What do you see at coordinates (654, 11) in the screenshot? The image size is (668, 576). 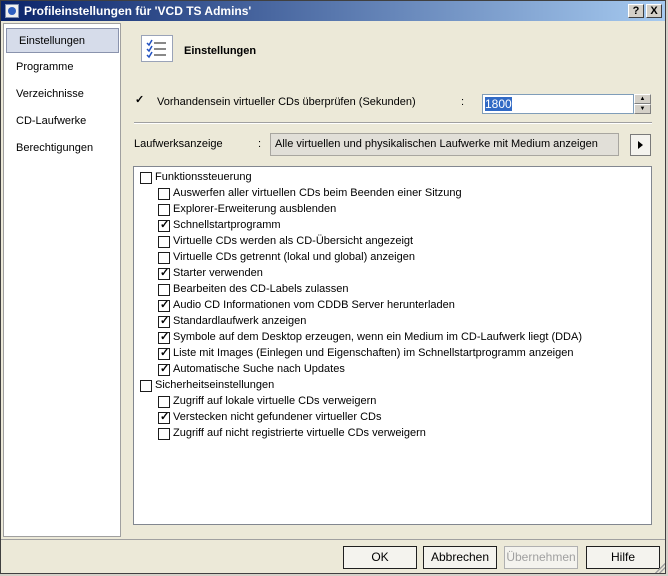 I see `close-button: X` at bounding box center [654, 11].